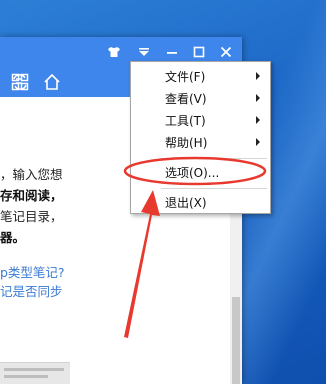 This screenshot has width=326, height=384. I want to click on grid-icon, so click(20, 82).